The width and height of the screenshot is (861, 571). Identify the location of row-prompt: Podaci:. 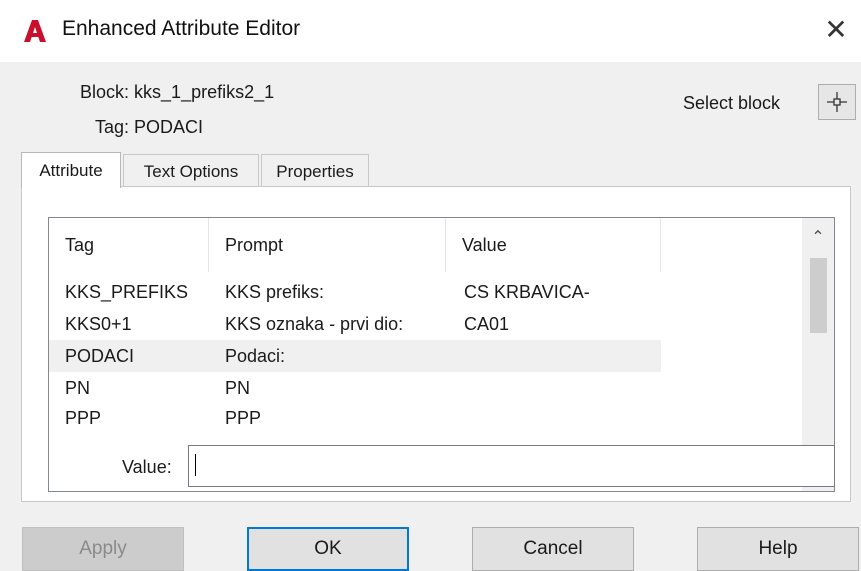
(255, 356).